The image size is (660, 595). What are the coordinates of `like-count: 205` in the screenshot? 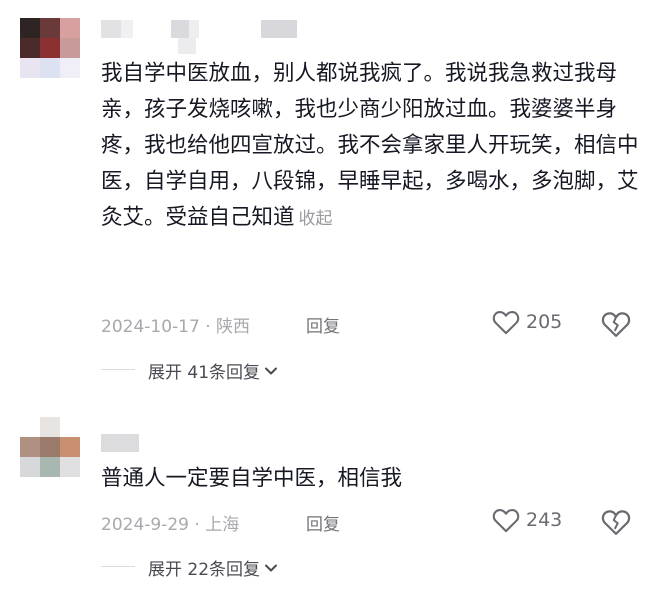 It's located at (544, 322).